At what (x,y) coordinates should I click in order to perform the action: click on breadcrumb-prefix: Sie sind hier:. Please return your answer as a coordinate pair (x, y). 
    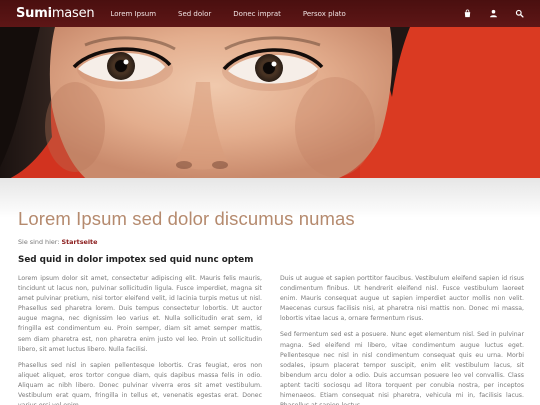
    Looking at the image, I should click on (39, 242).